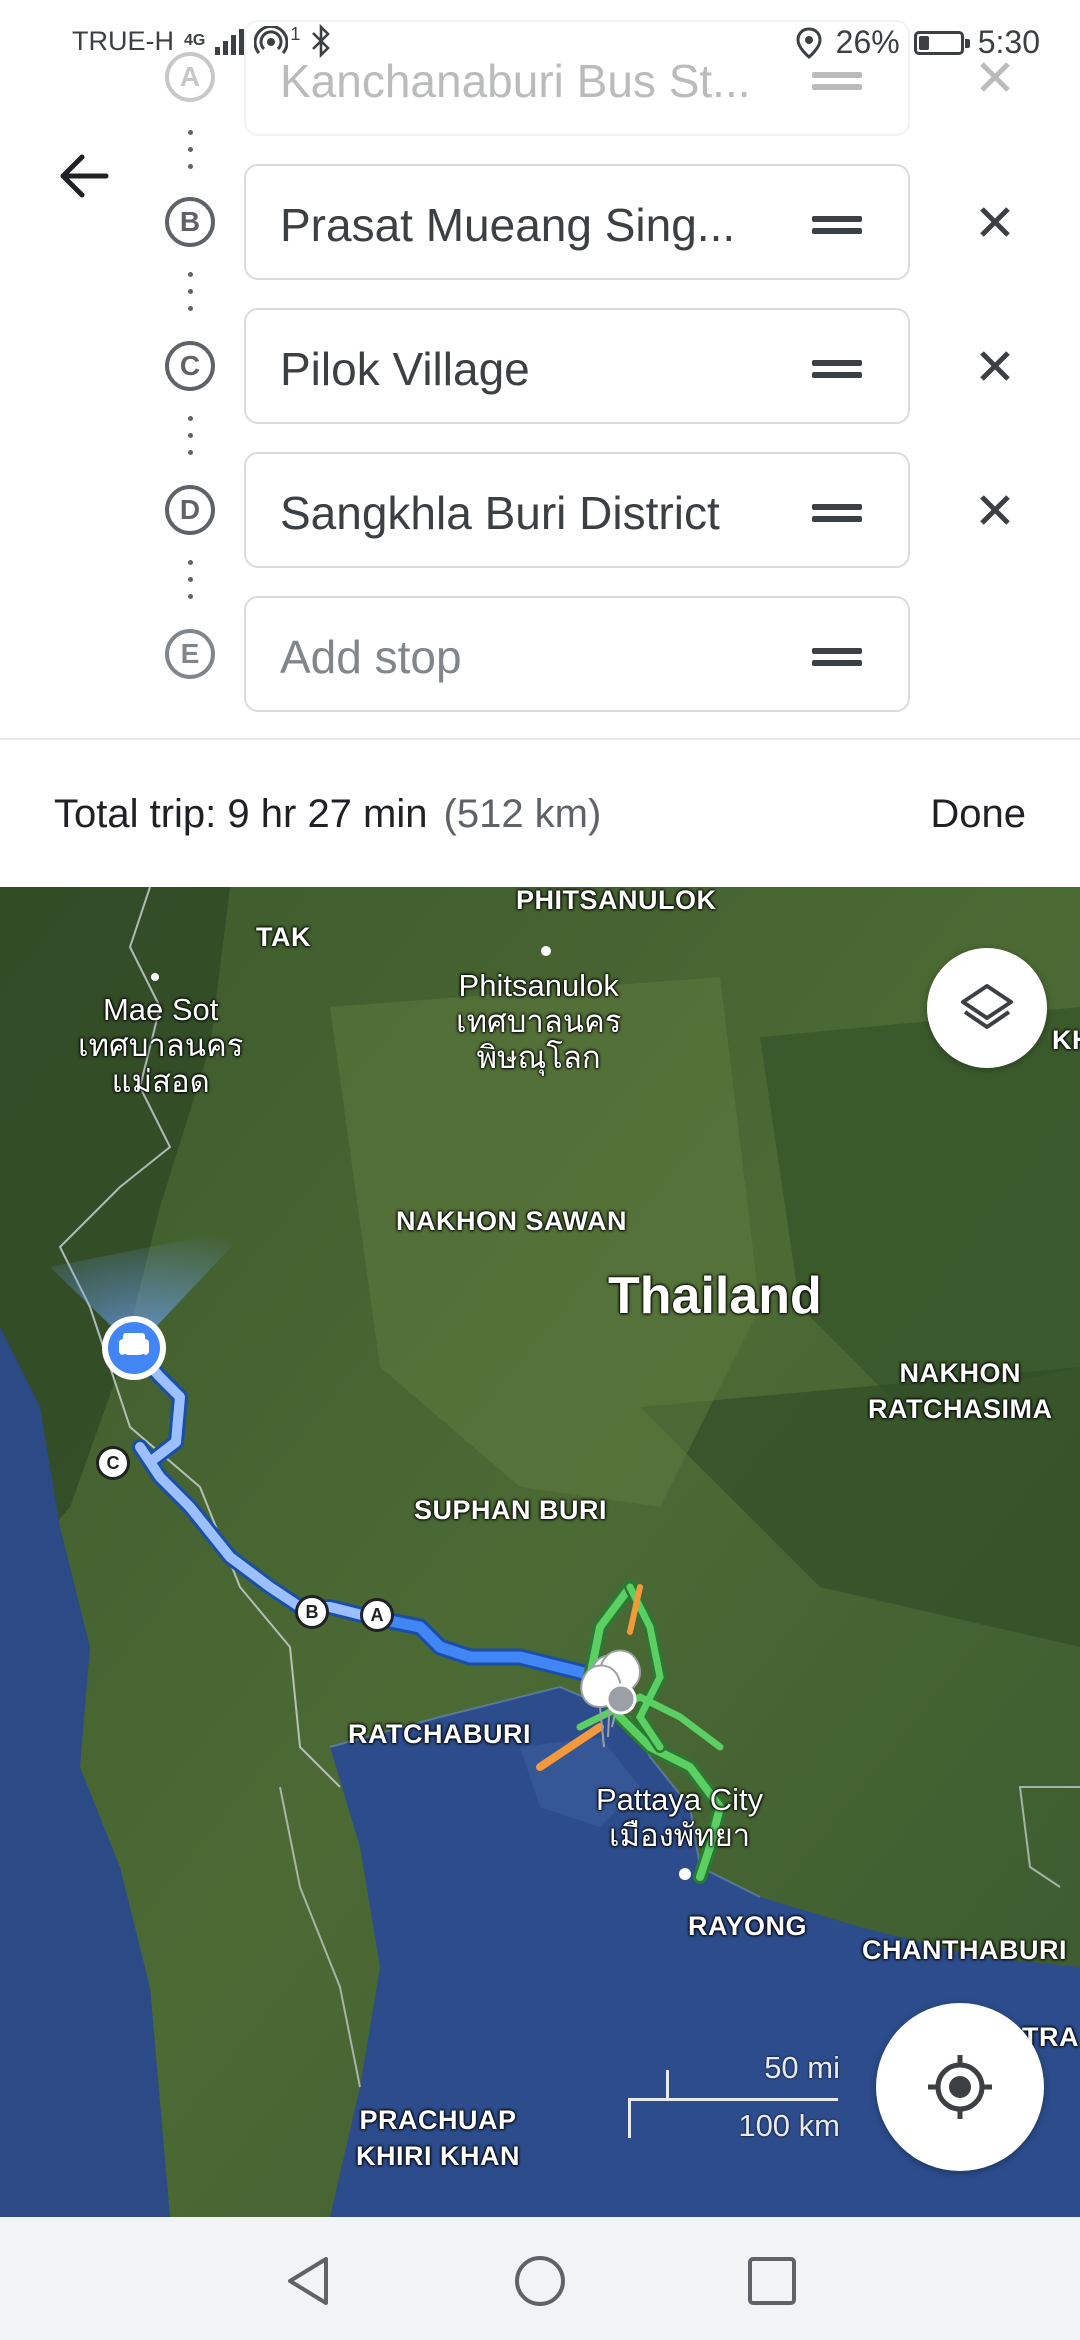 This screenshot has height=2340, width=1080. Describe the element at coordinates (748, 1926) in the screenshot. I see `map-label-rayong: RAYONG` at that location.